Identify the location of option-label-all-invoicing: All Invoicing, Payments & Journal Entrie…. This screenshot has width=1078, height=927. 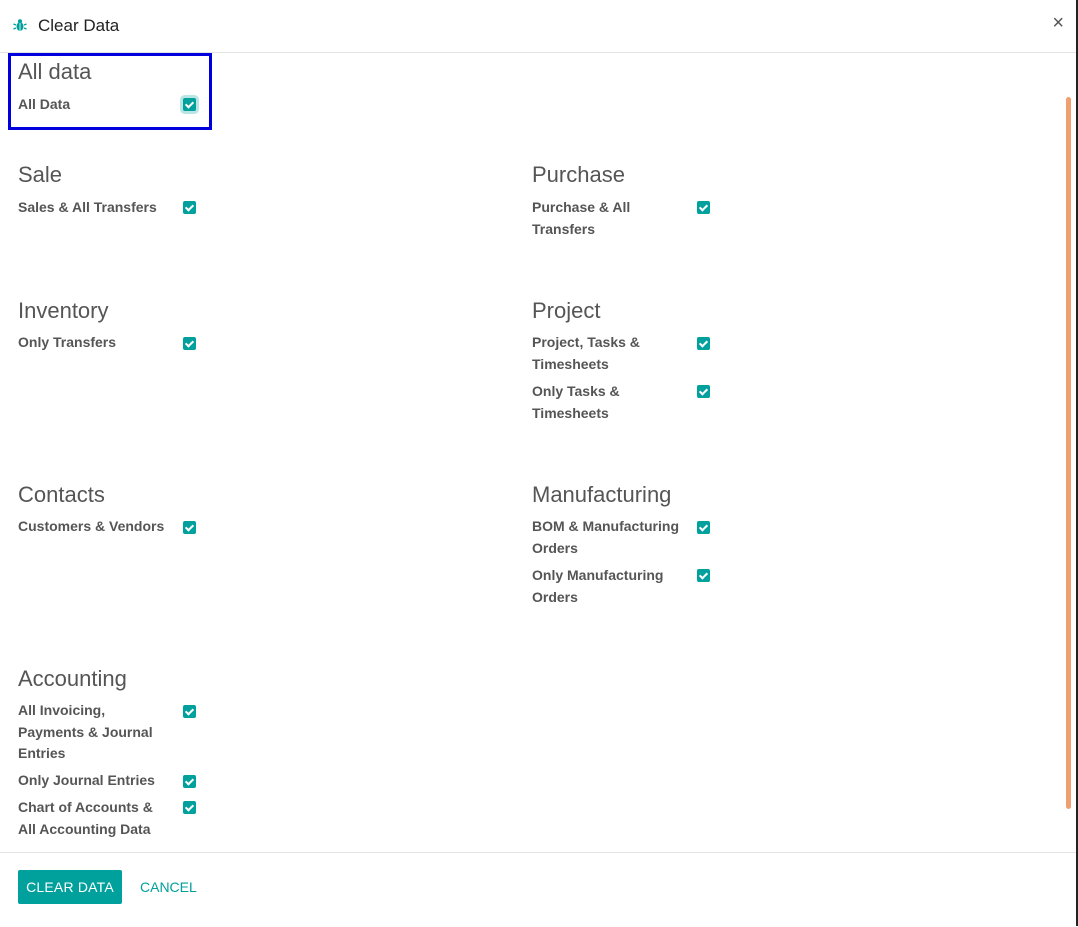
(85, 731).